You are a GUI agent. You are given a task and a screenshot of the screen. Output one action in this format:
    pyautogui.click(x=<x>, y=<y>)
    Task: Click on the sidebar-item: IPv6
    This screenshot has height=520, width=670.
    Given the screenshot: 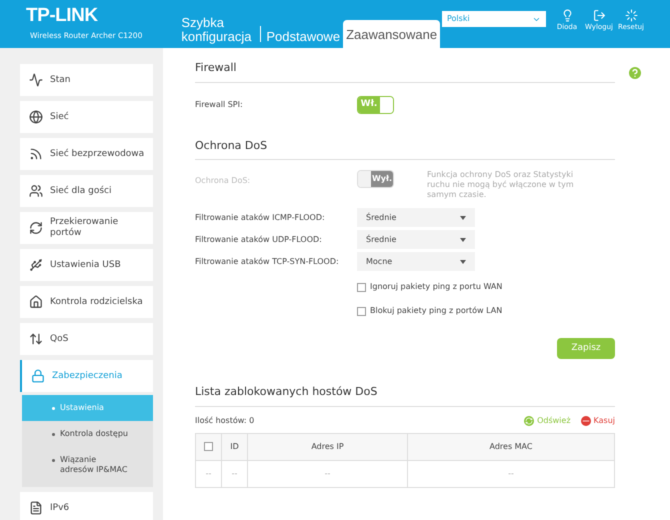 What is the action you would take?
    pyautogui.click(x=86, y=506)
    